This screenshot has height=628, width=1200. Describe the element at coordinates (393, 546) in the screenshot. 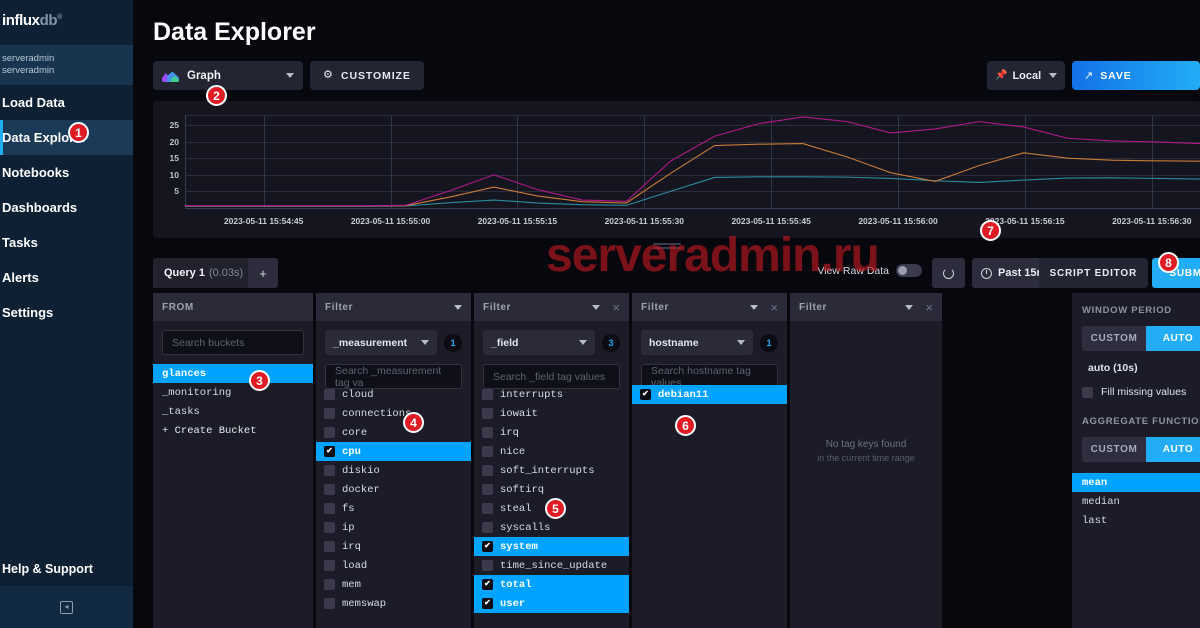

I see `measurement-value-item: ✔ irq` at that location.